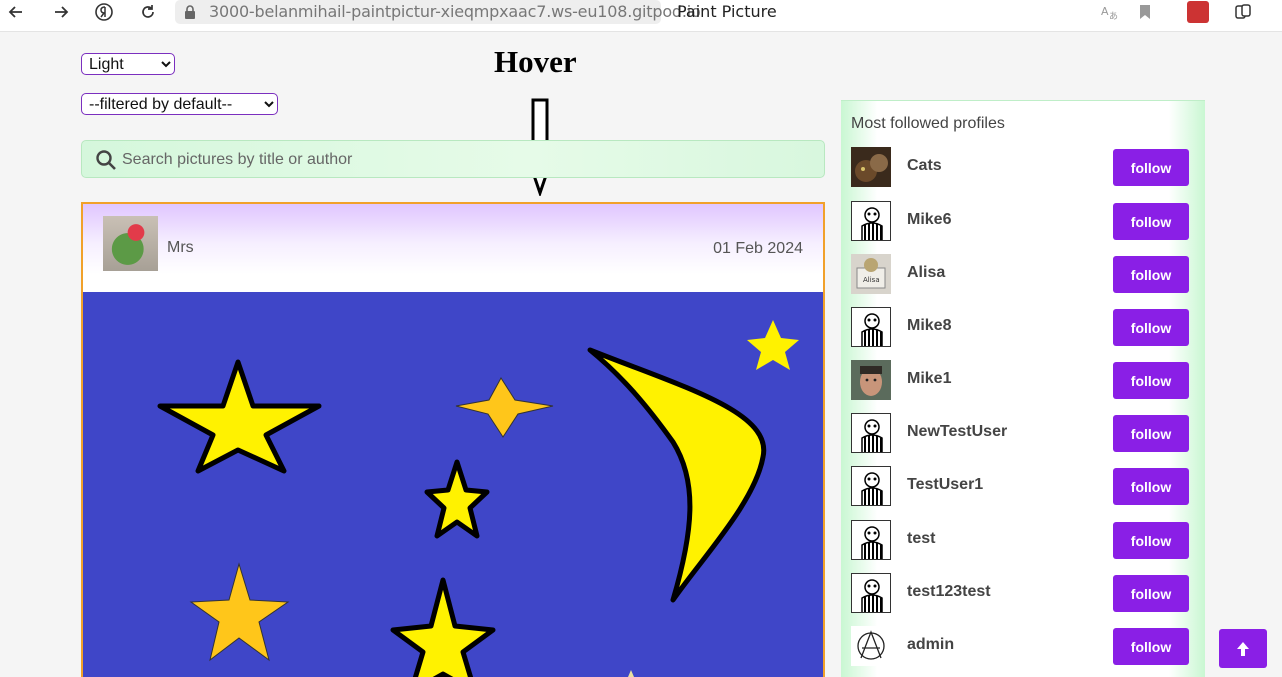 Image resolution: width=1282 pixels, height=677 pixels. What do you see at coordinates (61, 12) in the screenshot?
I see `forward-arrow-icon` at bounding box center [61, 12].